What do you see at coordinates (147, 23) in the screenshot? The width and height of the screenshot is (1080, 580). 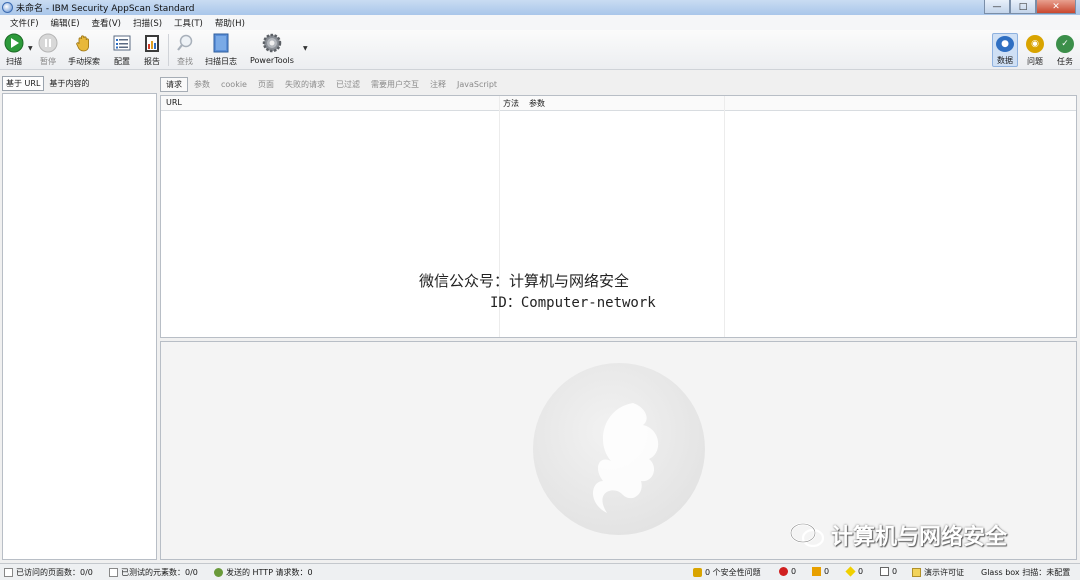 I see `menu-scan: 扫描(S)` at bounding box center [147, 23].